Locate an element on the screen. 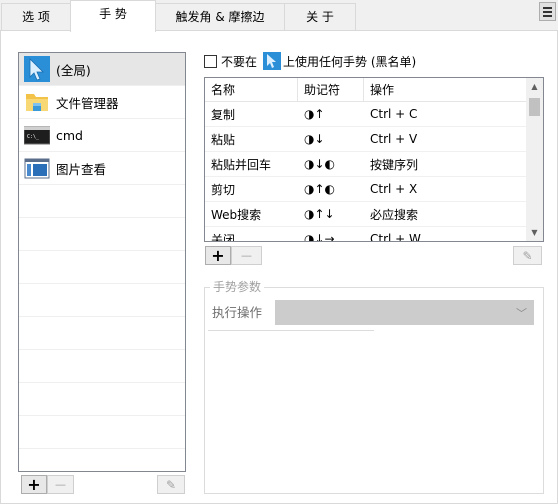 This screenshot has height=504, width=558. cell-name: 粘贴并回车 is located at coordinates (241, 164).